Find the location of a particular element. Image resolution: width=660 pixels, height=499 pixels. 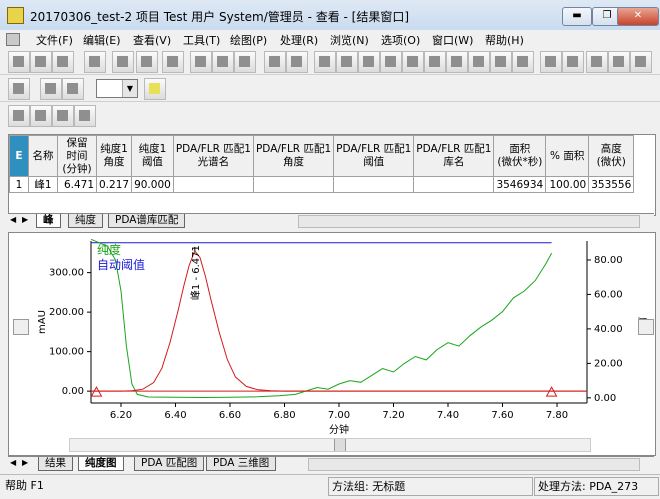

undo-button is located at coordinates (275, 62).